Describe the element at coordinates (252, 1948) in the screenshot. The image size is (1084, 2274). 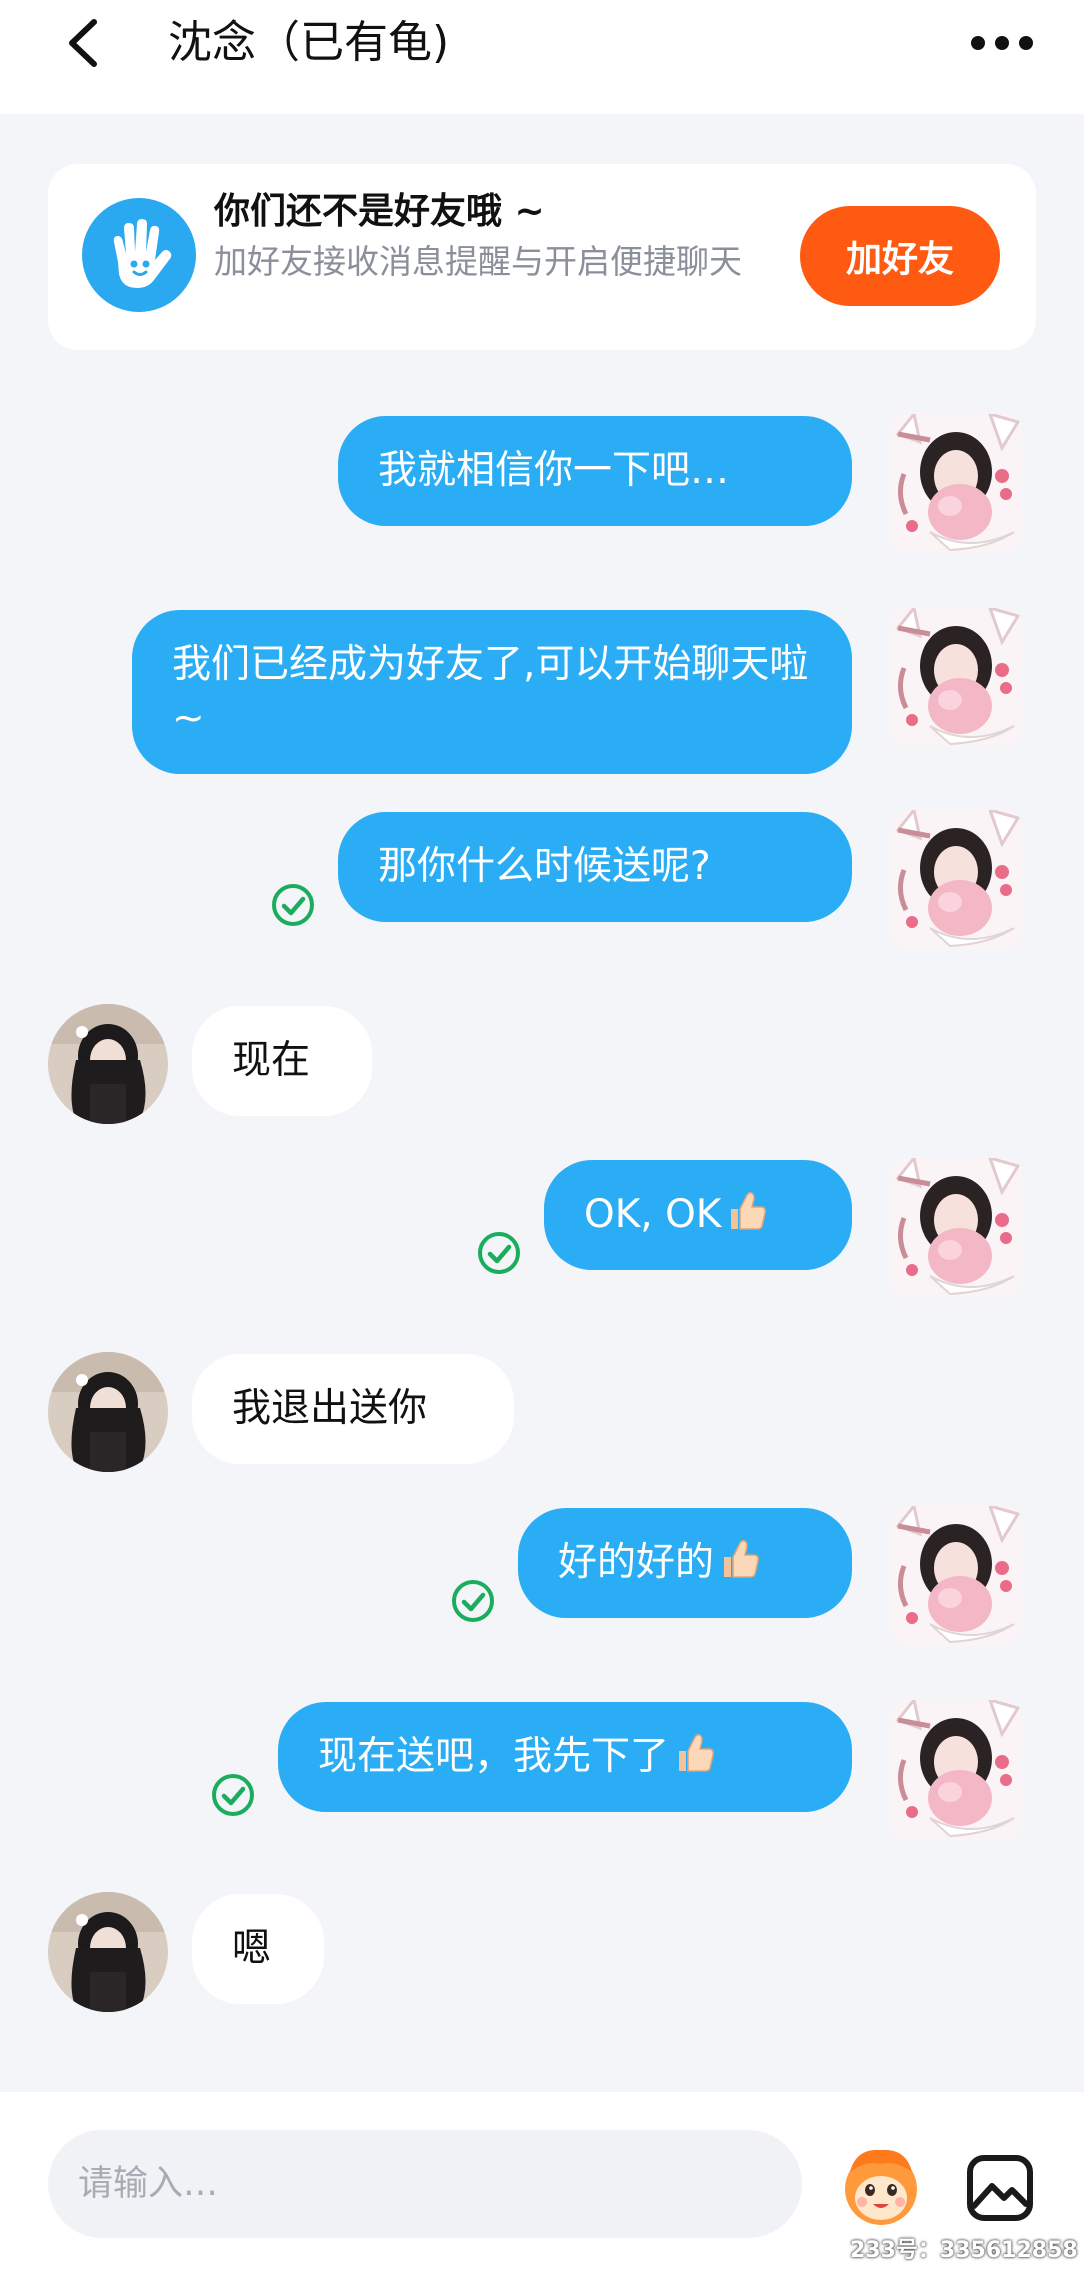
I see `message-text: 嗯` at that location.